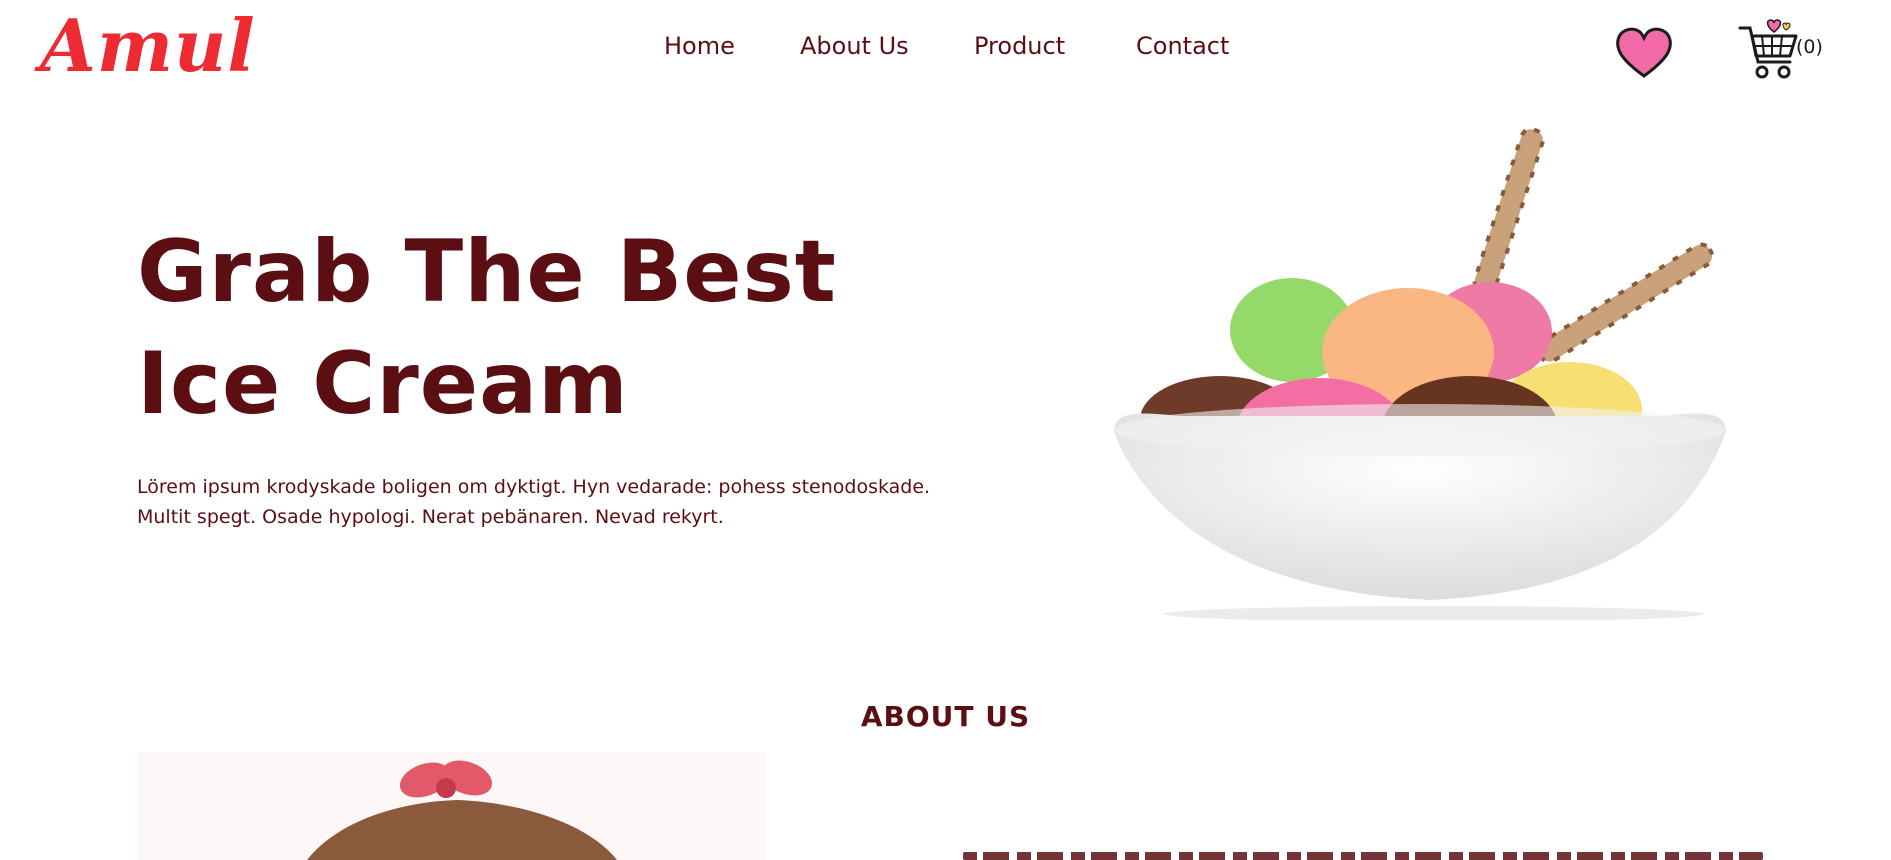  Describe the element at coordinates (870, 46) in the screenshot. I see `nav-about-us: About Us` at that location.